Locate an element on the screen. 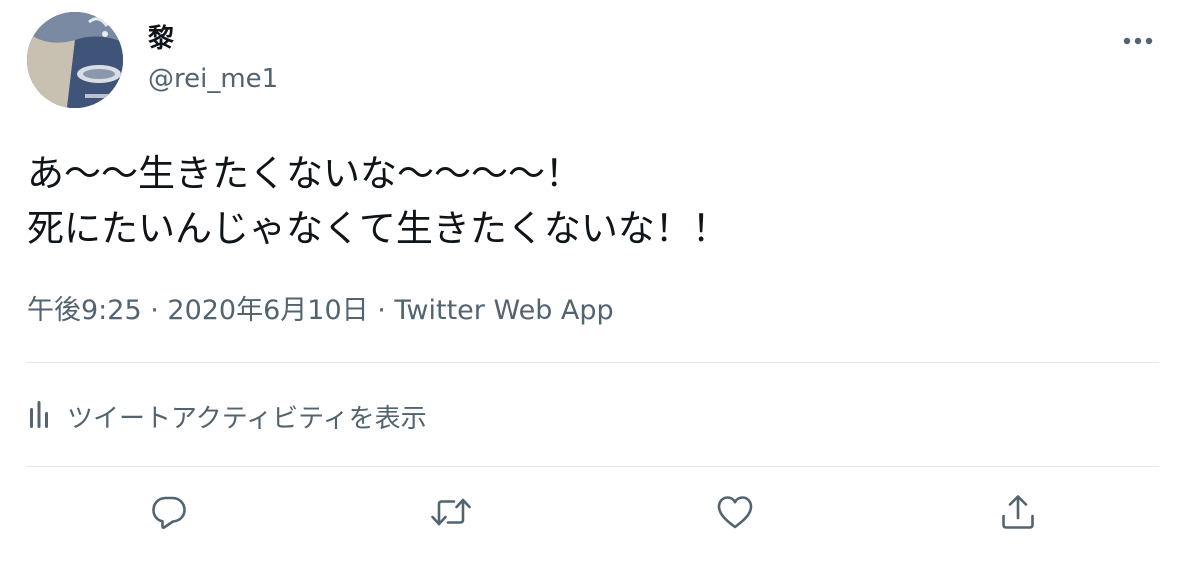  avatar is located at coordinates (75, 60).